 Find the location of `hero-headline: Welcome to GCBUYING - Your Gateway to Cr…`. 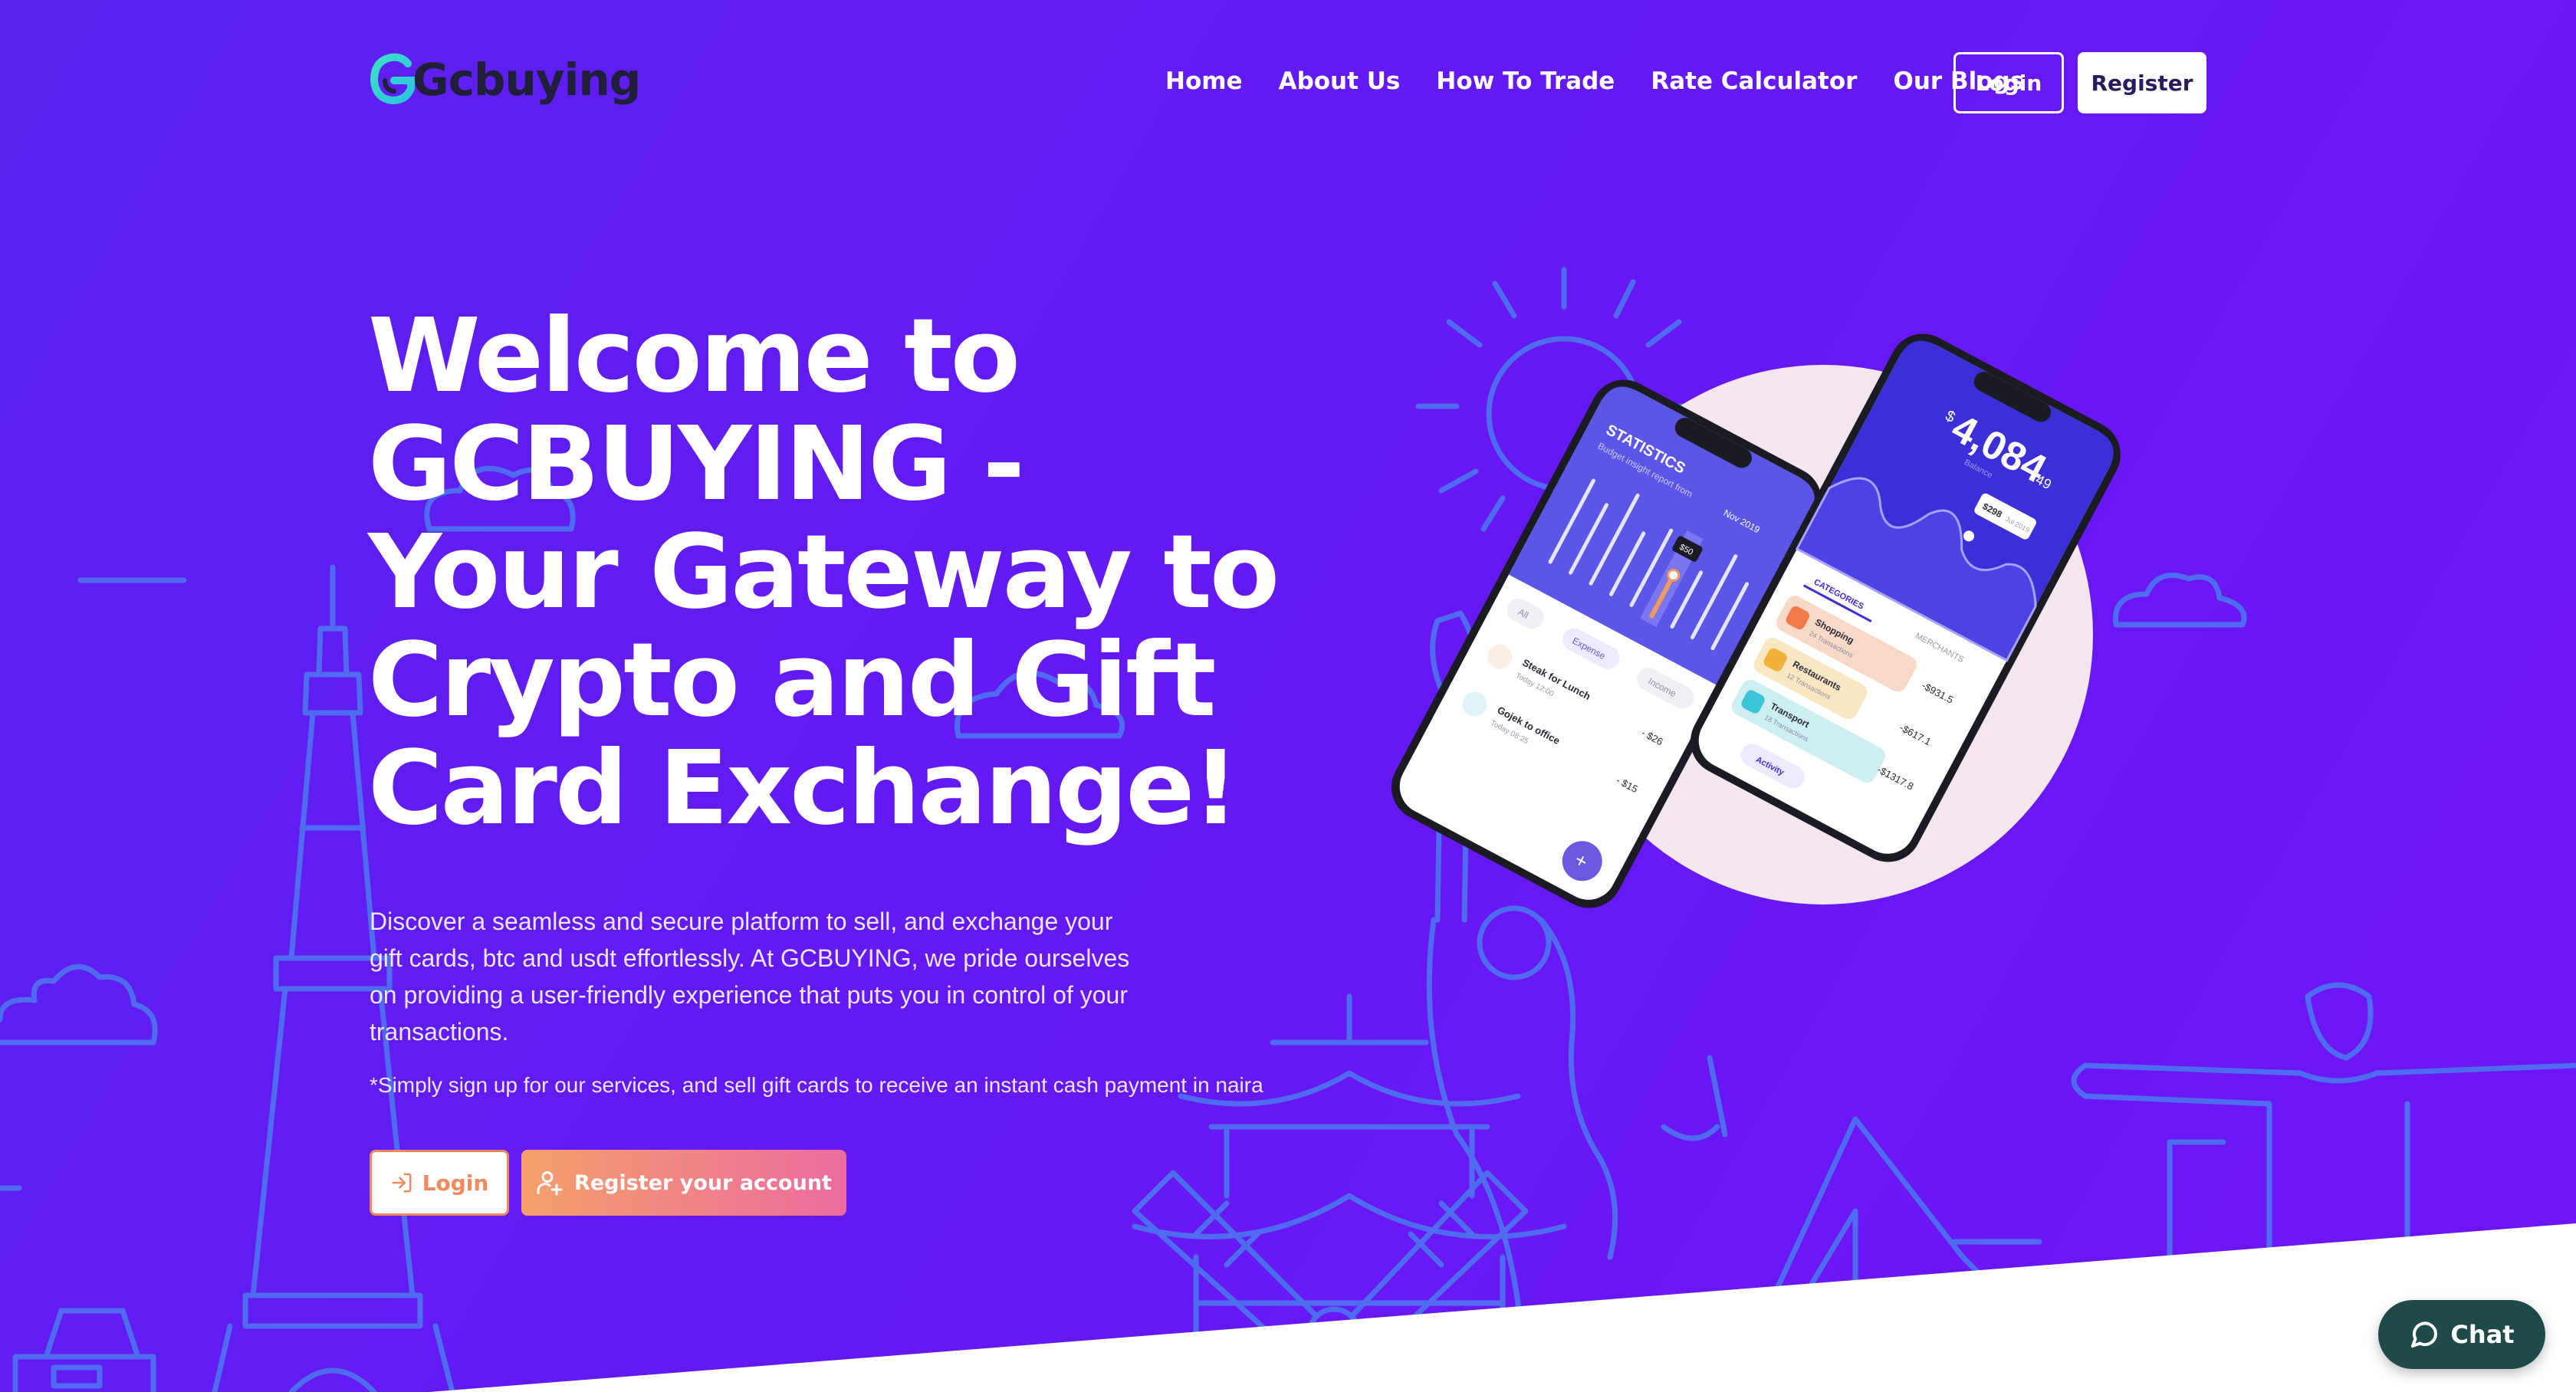

hero-headline: Welcome to GCBUYING - Your Gateway to Cr… is located at coordinates (828, 573).